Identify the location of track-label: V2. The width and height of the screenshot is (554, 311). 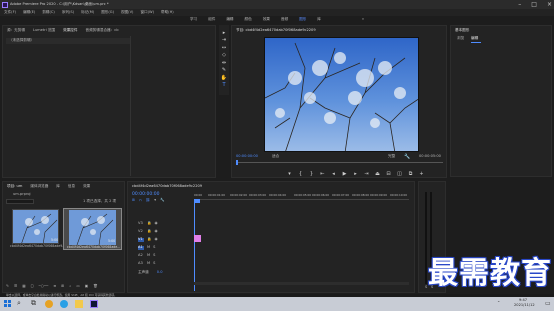
(141, 231).